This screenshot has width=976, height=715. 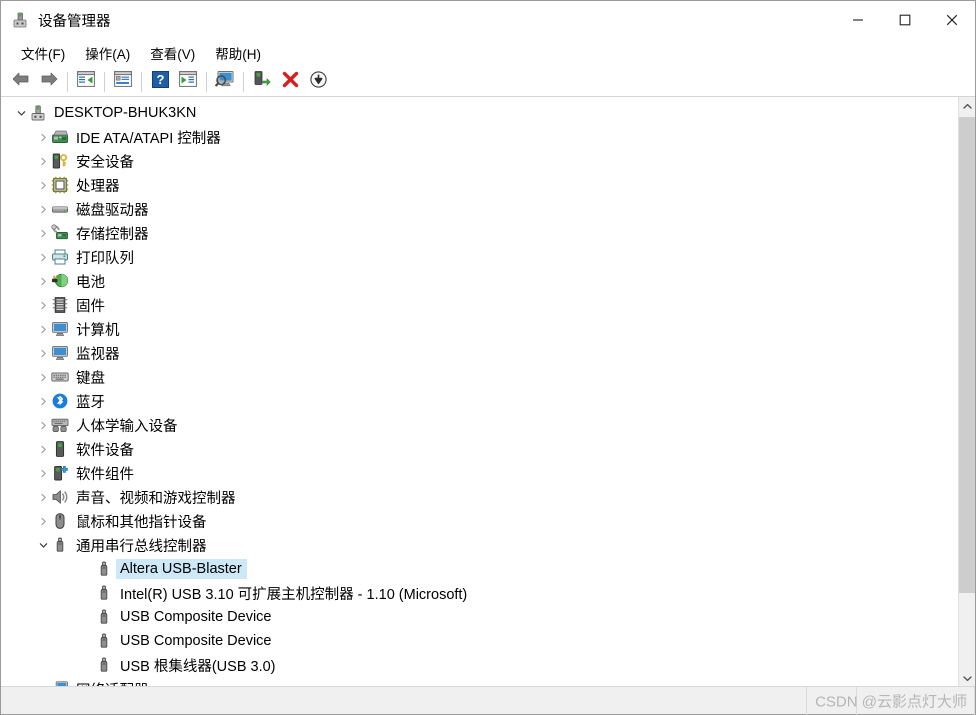 What do you see at coordinates (479, 377) in the screenshot?
I see `tree-item: 键盘` at bounding box center [479, 377].